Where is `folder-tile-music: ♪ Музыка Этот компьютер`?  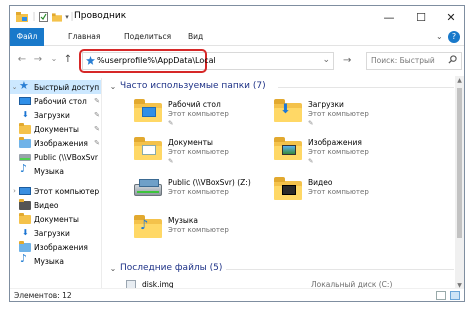 folder-tile-music: ♪ Музыка Этот компьютер is located at coordinates (201, 229).